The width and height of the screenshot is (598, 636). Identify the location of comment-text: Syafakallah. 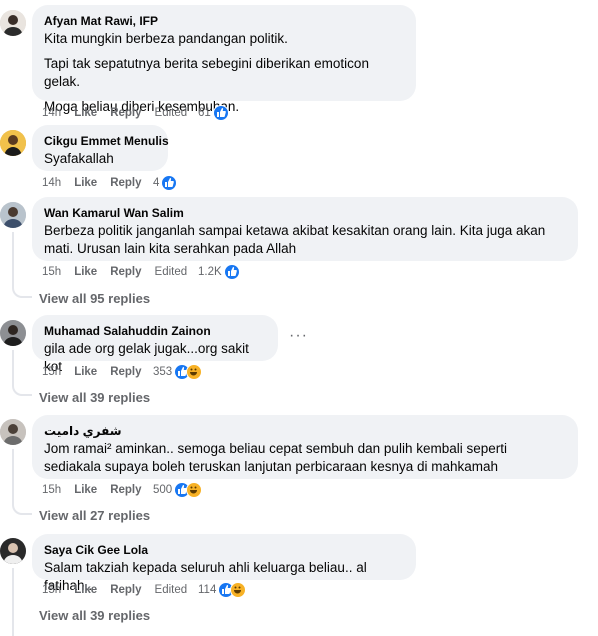
(79, 158).